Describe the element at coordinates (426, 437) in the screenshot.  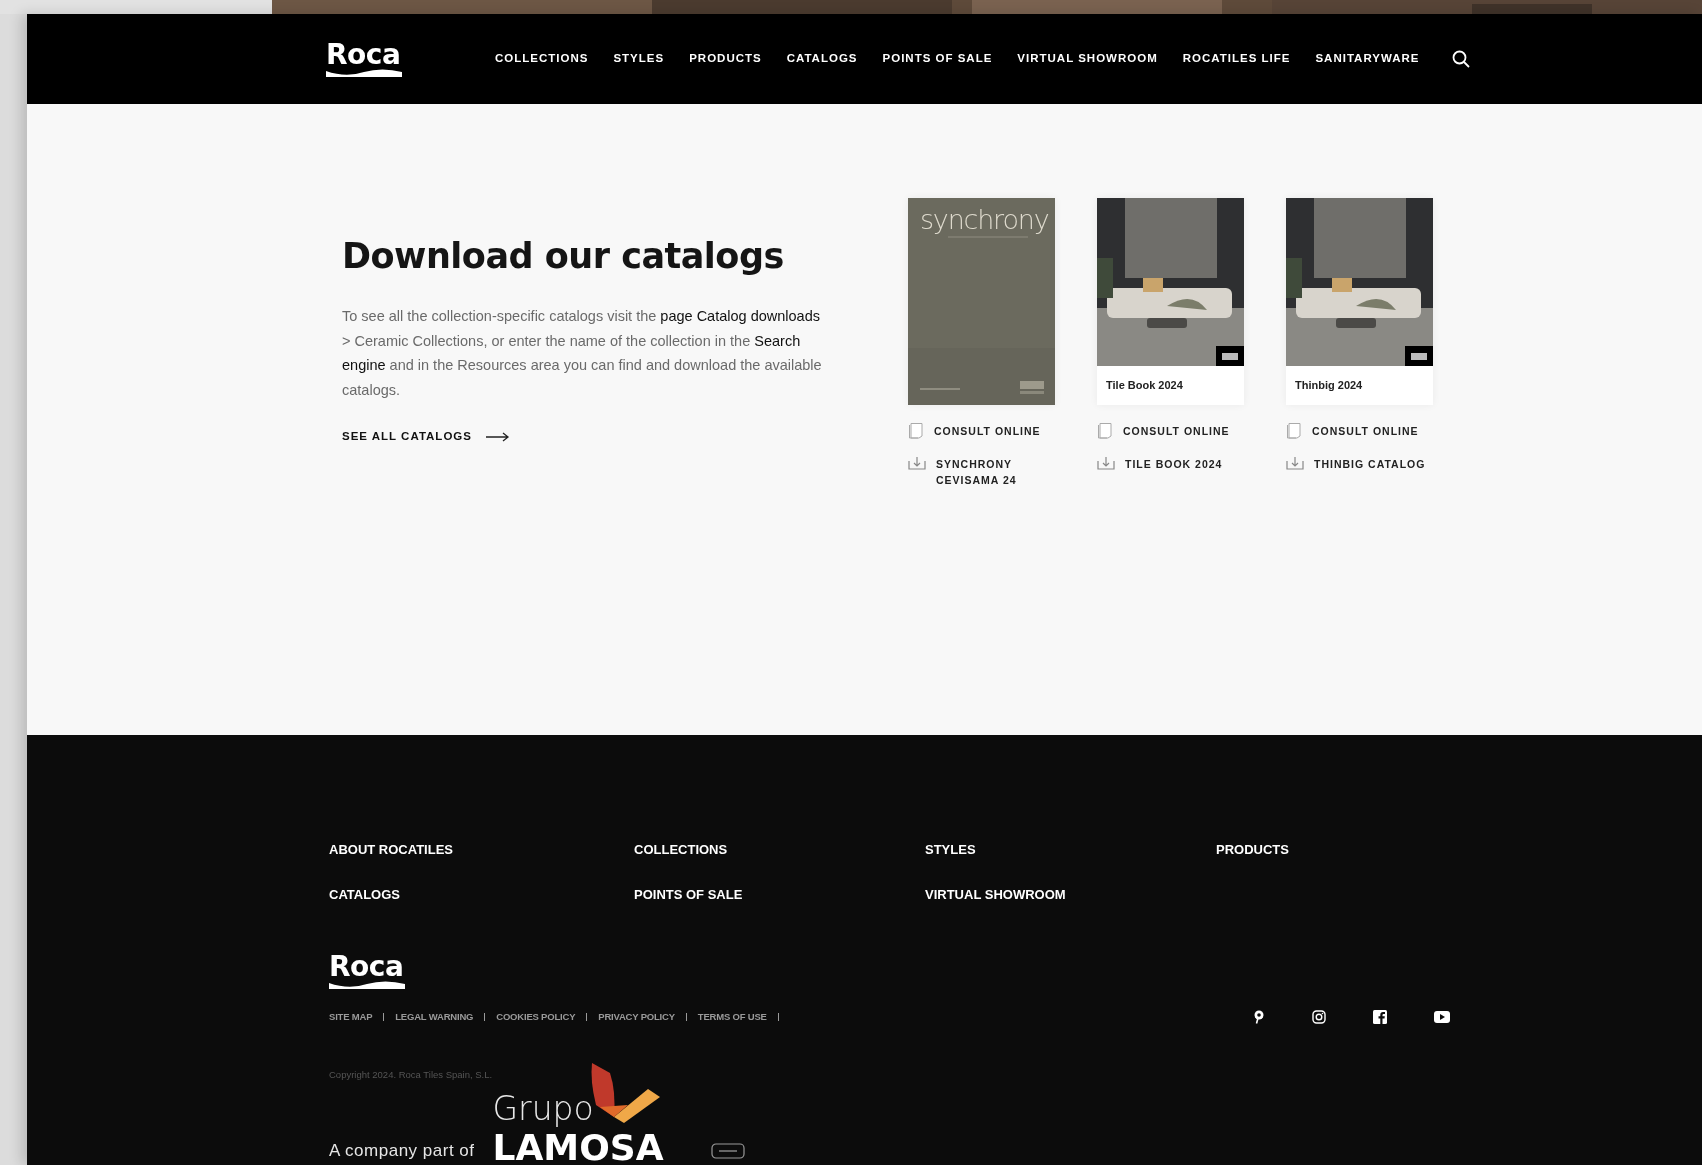
I see `see-all-link: SEE ALL CATALOGS` at that location.